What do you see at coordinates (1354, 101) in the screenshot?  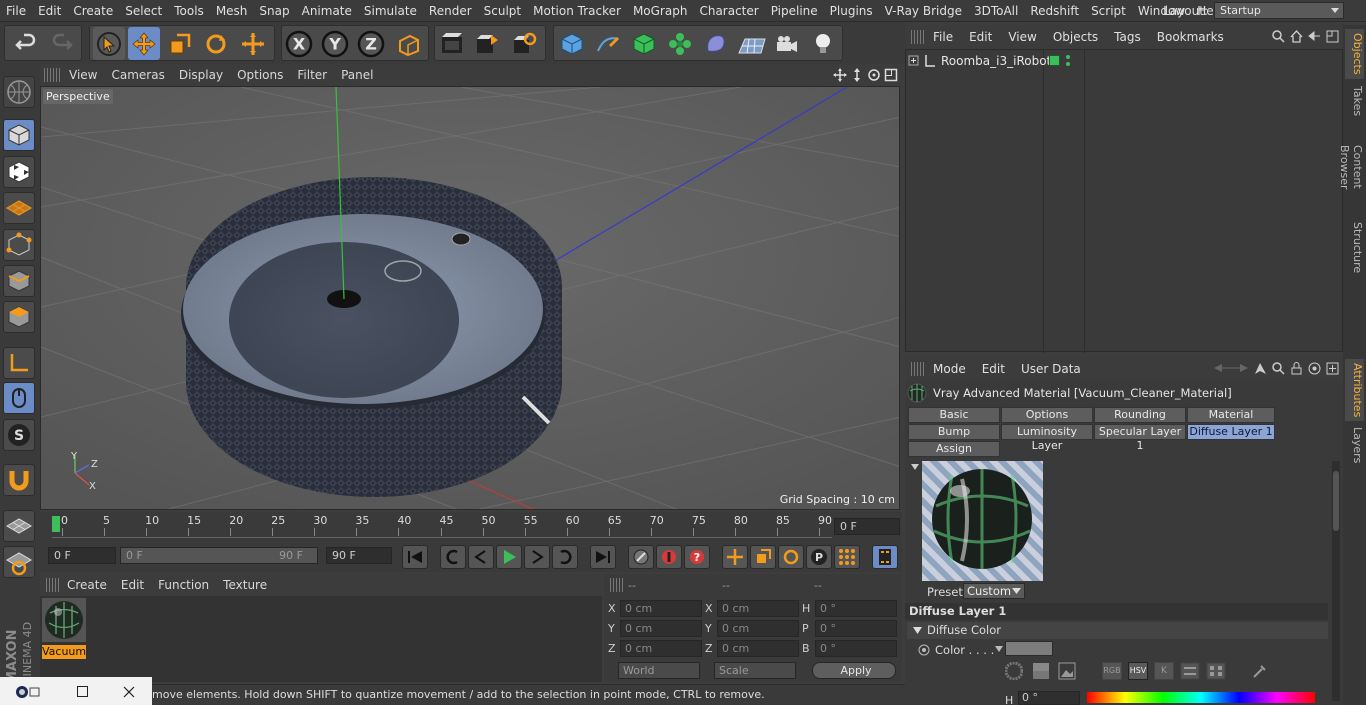 I see `tab-takes: Takes` at bounding box center [1354, 101].